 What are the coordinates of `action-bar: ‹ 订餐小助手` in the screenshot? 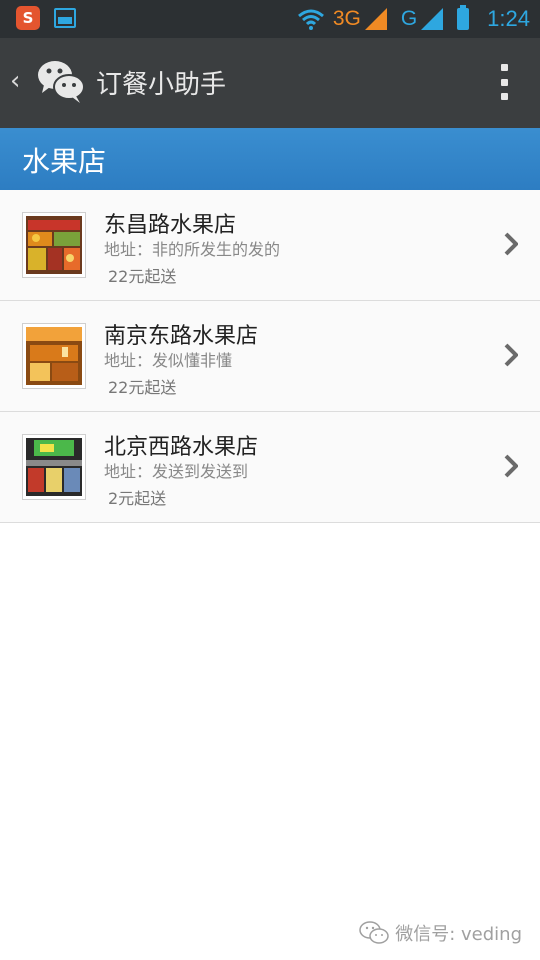 It's located at (270, 83).